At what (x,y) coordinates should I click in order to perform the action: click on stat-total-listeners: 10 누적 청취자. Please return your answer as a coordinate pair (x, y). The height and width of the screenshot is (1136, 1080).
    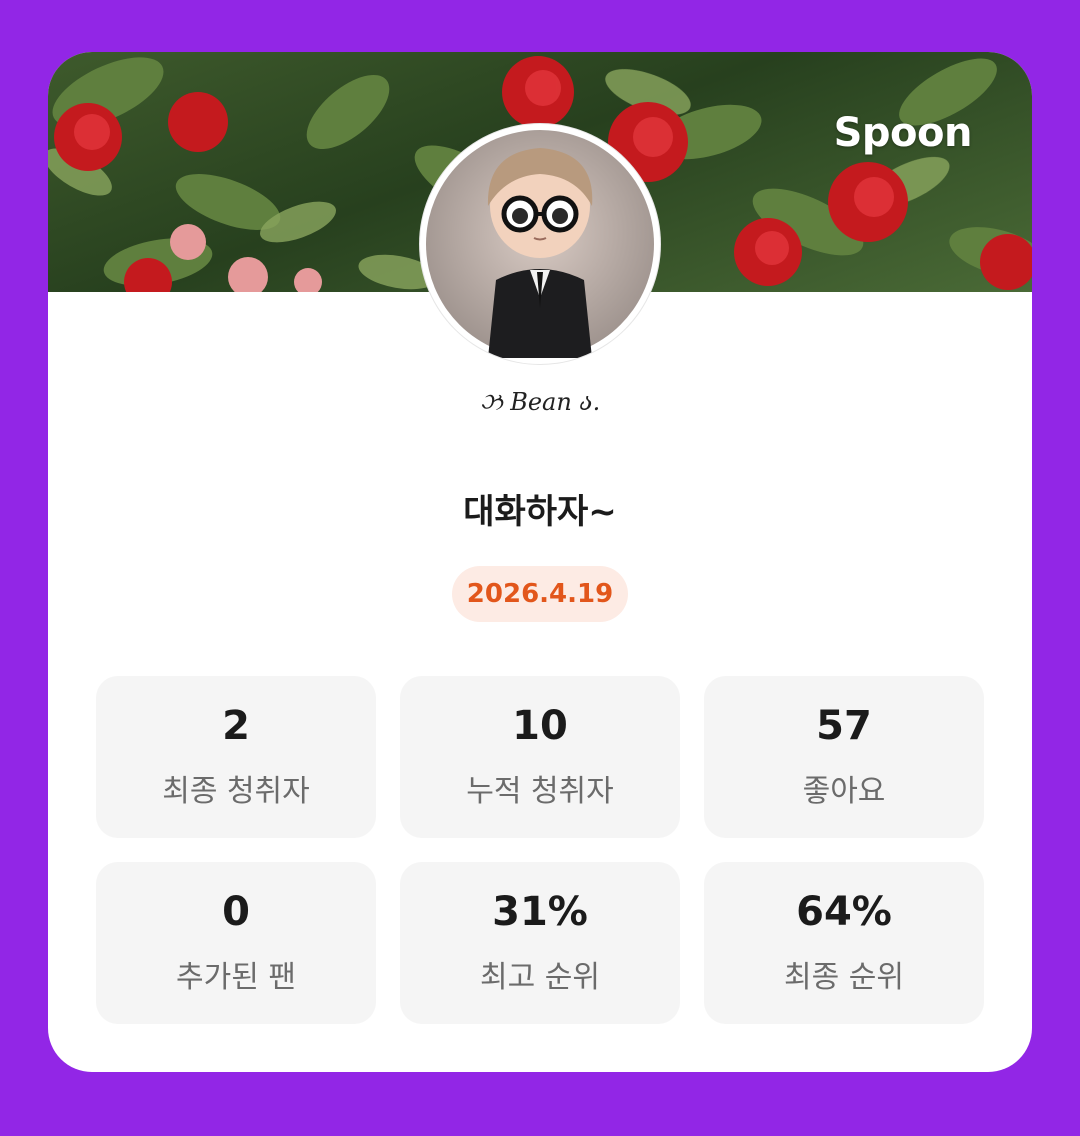
    Looking at the image, I should click on (540, 757).